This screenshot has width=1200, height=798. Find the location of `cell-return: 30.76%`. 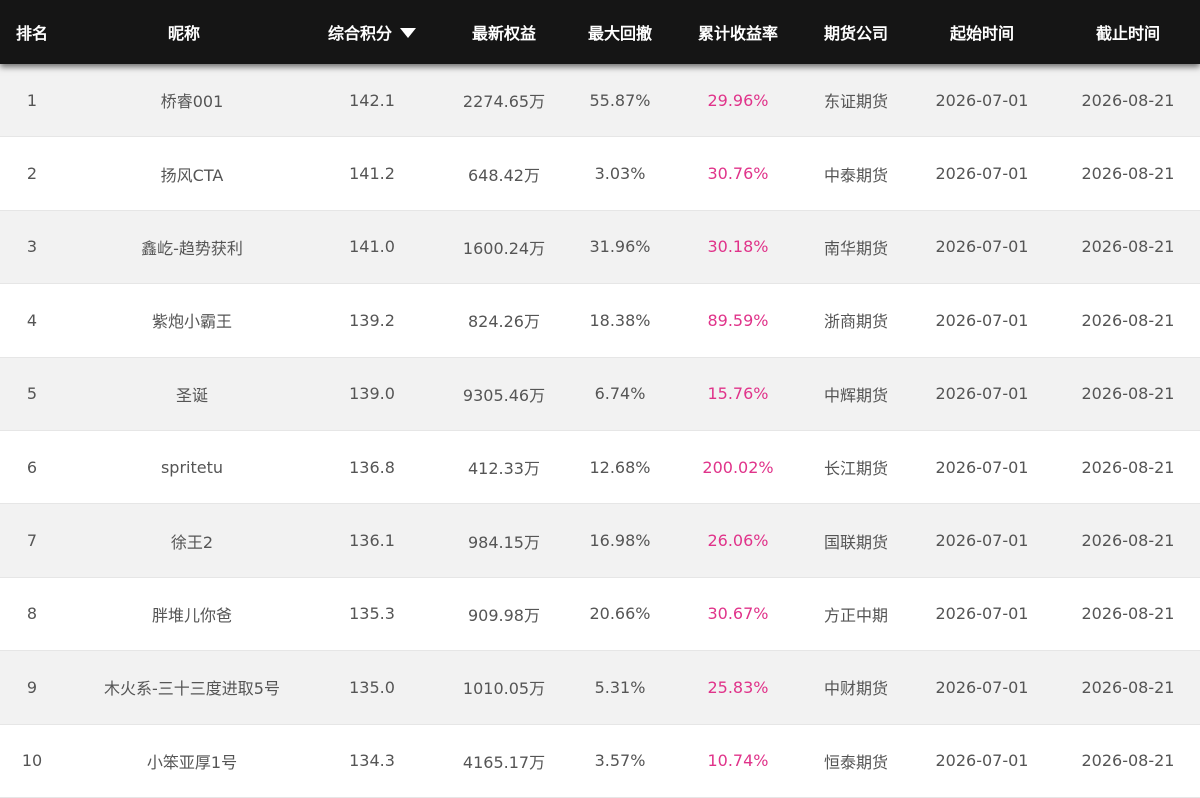

cell-return: 30.76% is located at coordinates (738, 174).